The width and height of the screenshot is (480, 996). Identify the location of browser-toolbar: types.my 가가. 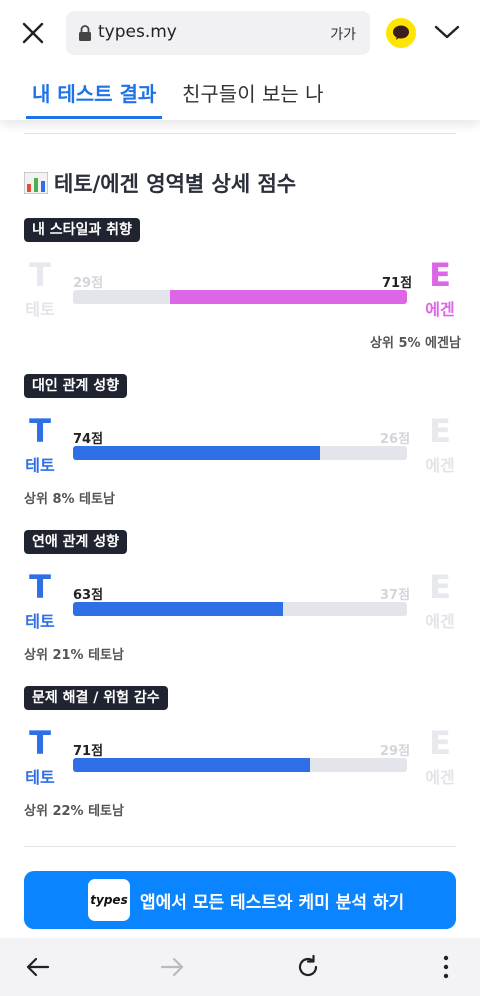
(240, 33).